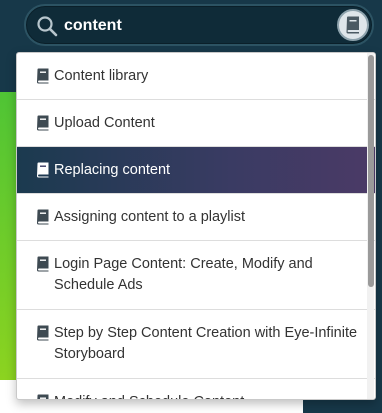 The height and width of the screenshot is (413, 382). I want to click on result-label: Replacing content, so click(112, 170).